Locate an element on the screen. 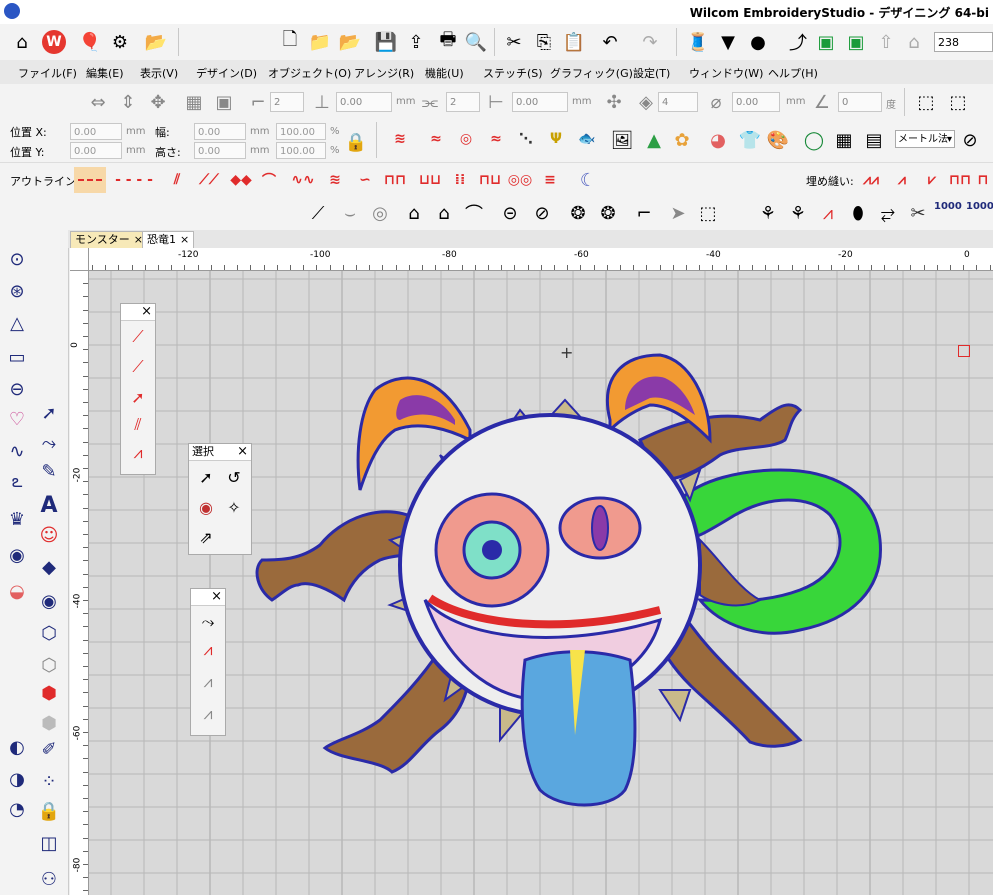  cut-icon: ✂ is located at coordinates (514, 42).